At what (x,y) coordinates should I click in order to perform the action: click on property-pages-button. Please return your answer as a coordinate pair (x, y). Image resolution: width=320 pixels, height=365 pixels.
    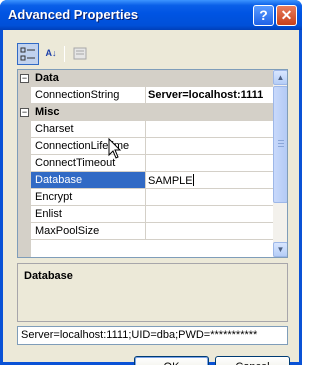
    Looking at the image, I should click on (80, 54).